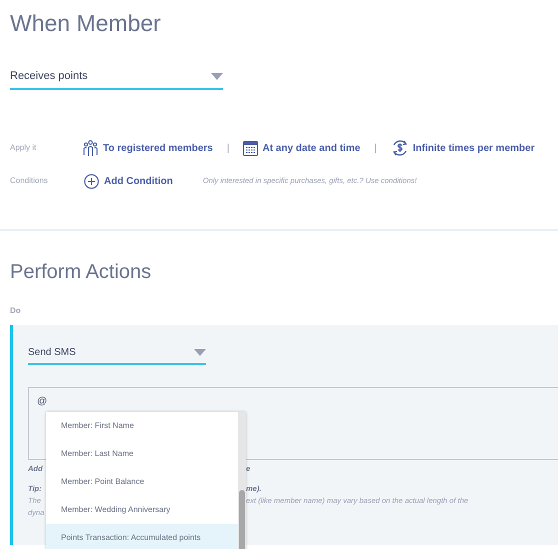 This screenshot has height=549, width=558. What do you see at coordinates (86, 23) in the screenshot?
I see `section-title: When Member` at bounding box center [86, 23].